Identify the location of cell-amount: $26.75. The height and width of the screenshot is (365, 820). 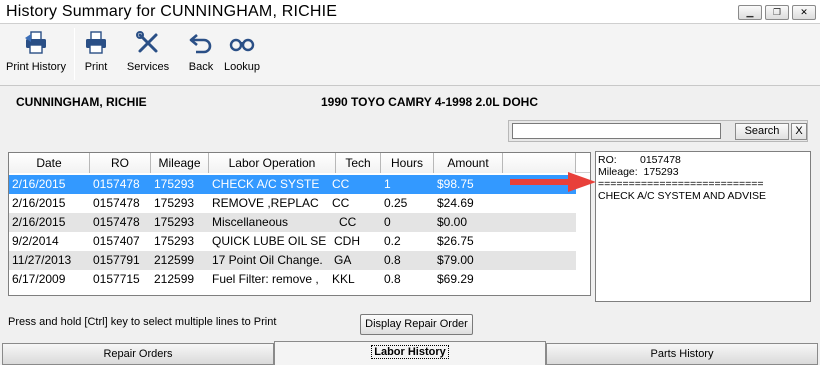
(455, 241).